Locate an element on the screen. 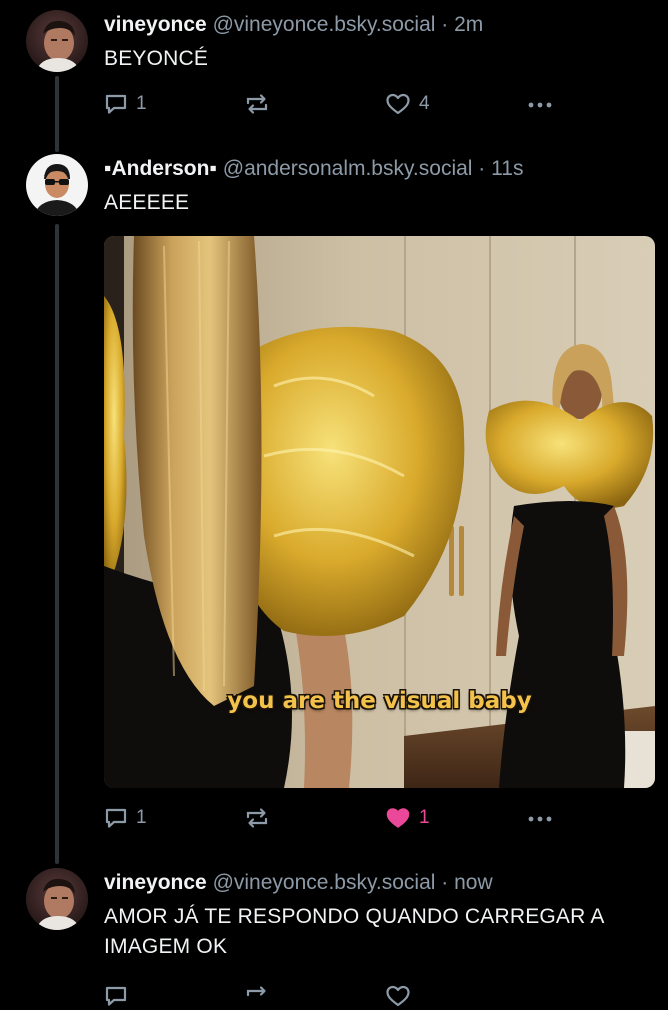  post-header: vineyonce @vineyonce.bsky.social · 2m is located at coordinates (376, 25).